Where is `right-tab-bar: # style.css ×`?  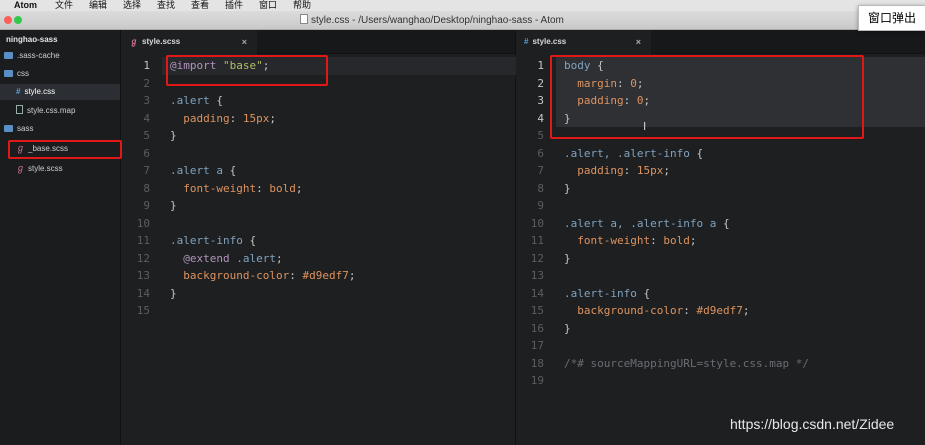
right-tab-bar: # style.css × is located at coordinates (720, 42).